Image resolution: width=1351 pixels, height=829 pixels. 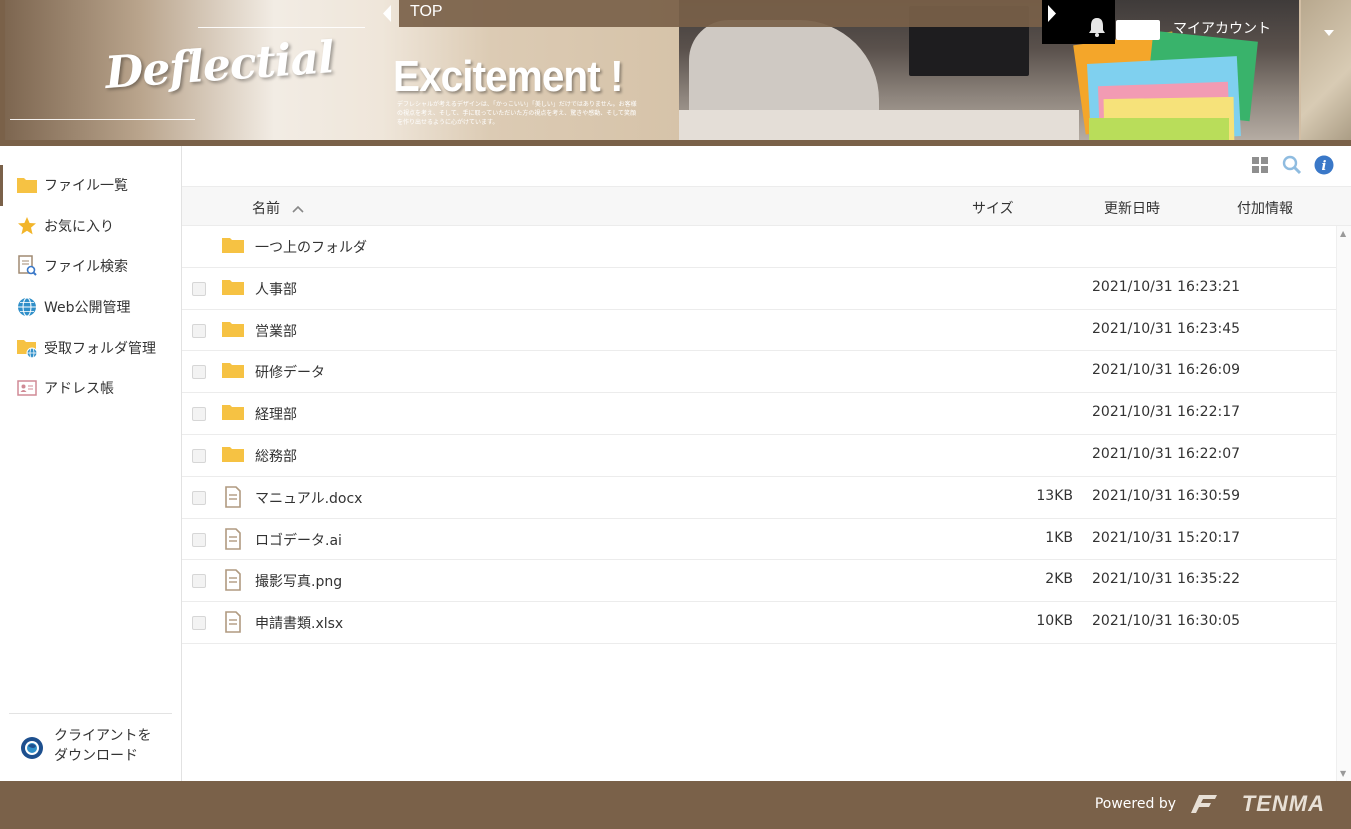 I want to click on column-header-size: サイズ, so click(x=993, y=208).